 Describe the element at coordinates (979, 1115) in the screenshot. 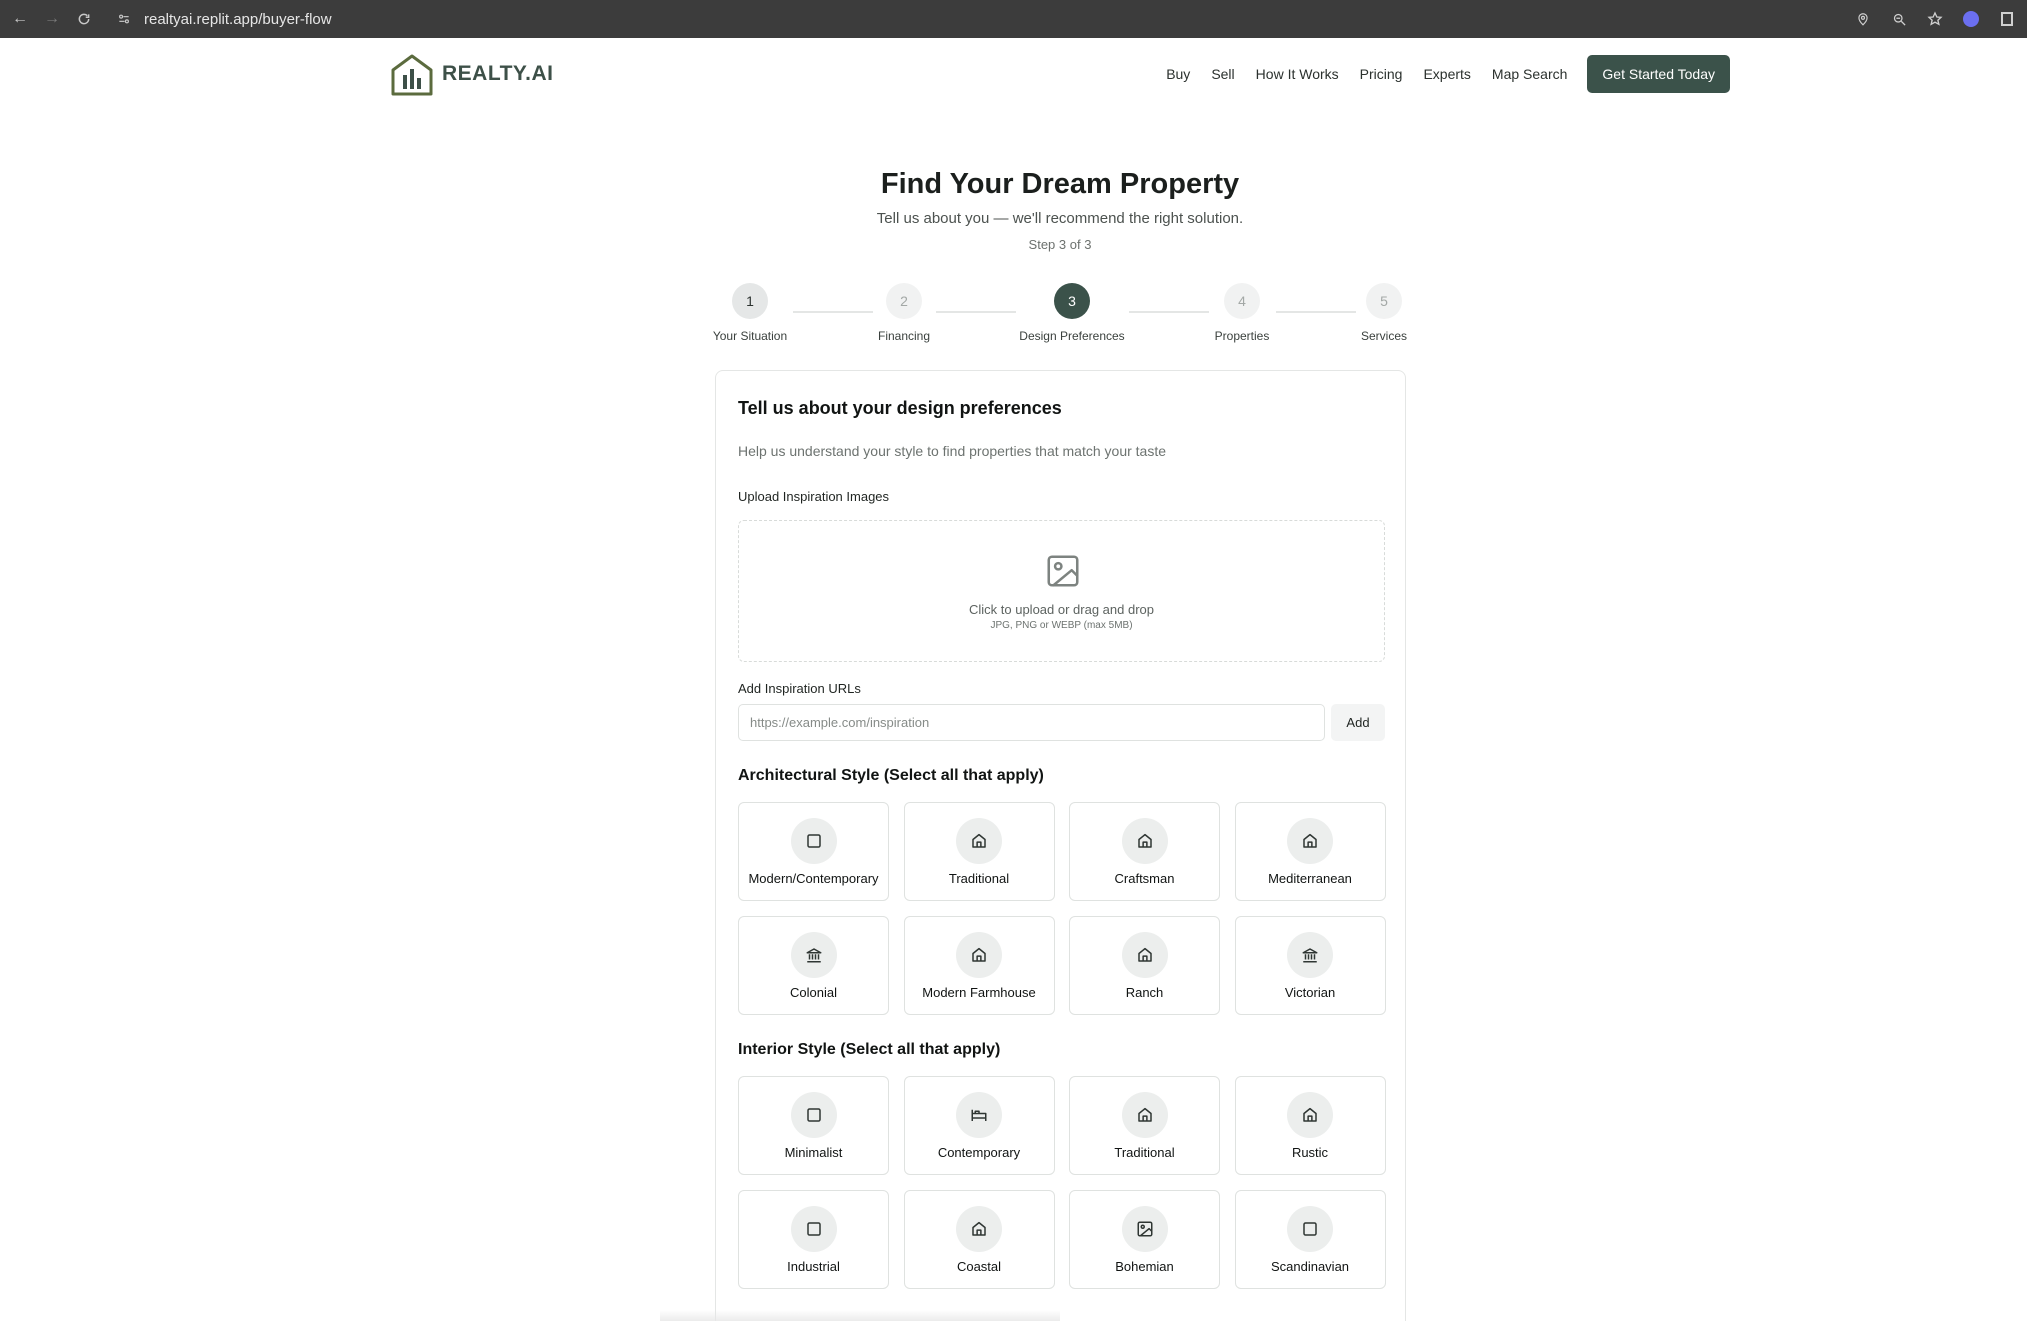

I see `bed-icon` at that location.